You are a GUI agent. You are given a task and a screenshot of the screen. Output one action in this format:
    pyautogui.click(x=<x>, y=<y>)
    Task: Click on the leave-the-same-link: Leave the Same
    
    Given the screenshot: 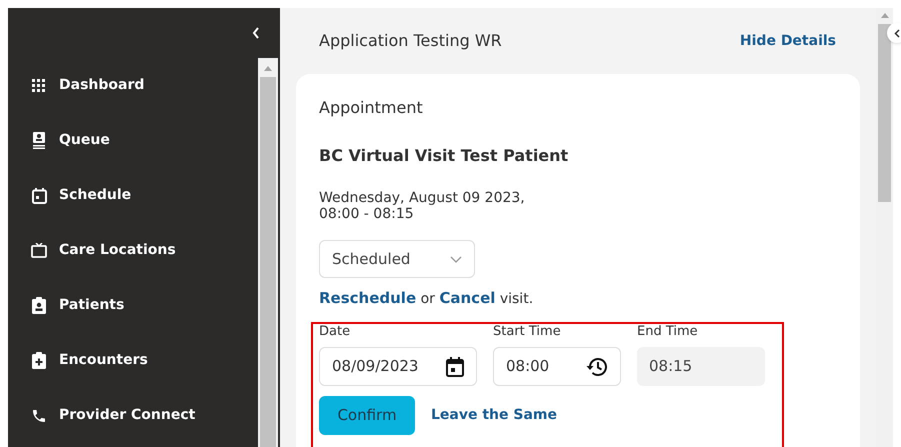 What is the action you would take?
    pyautogui.click(x=494, y=415)
    